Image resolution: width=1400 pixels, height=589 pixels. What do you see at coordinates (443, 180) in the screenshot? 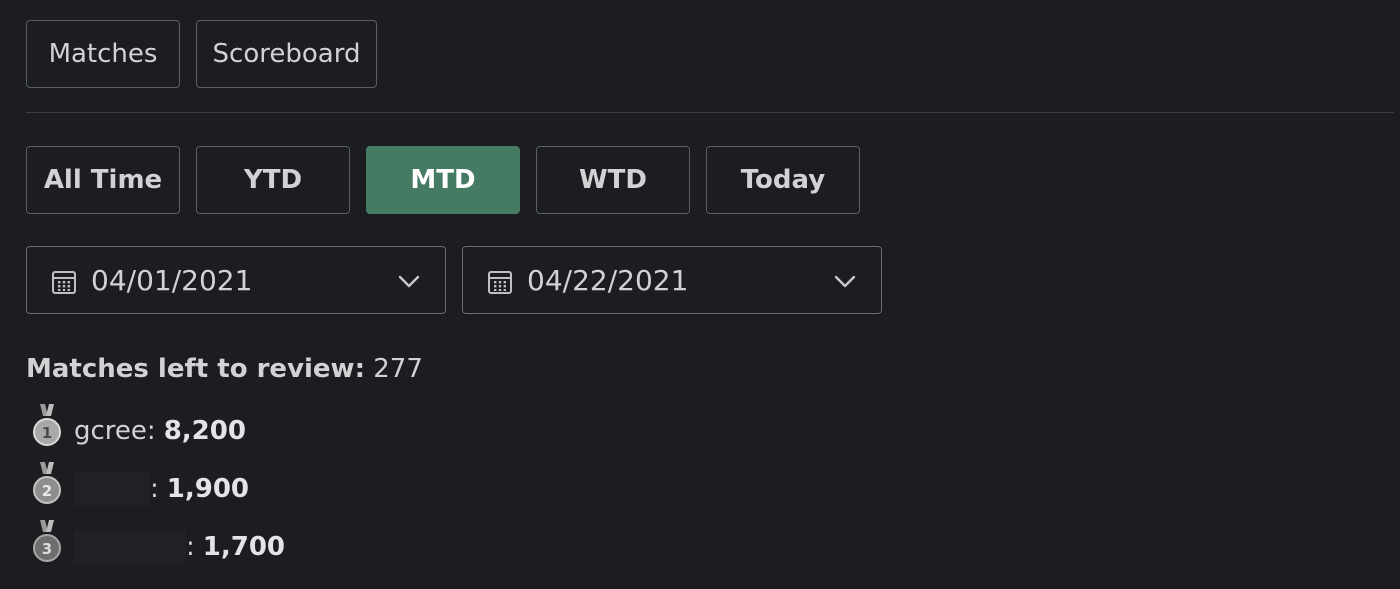
I see `range-mtd-button: MTD` at bounding box center [443, 180].